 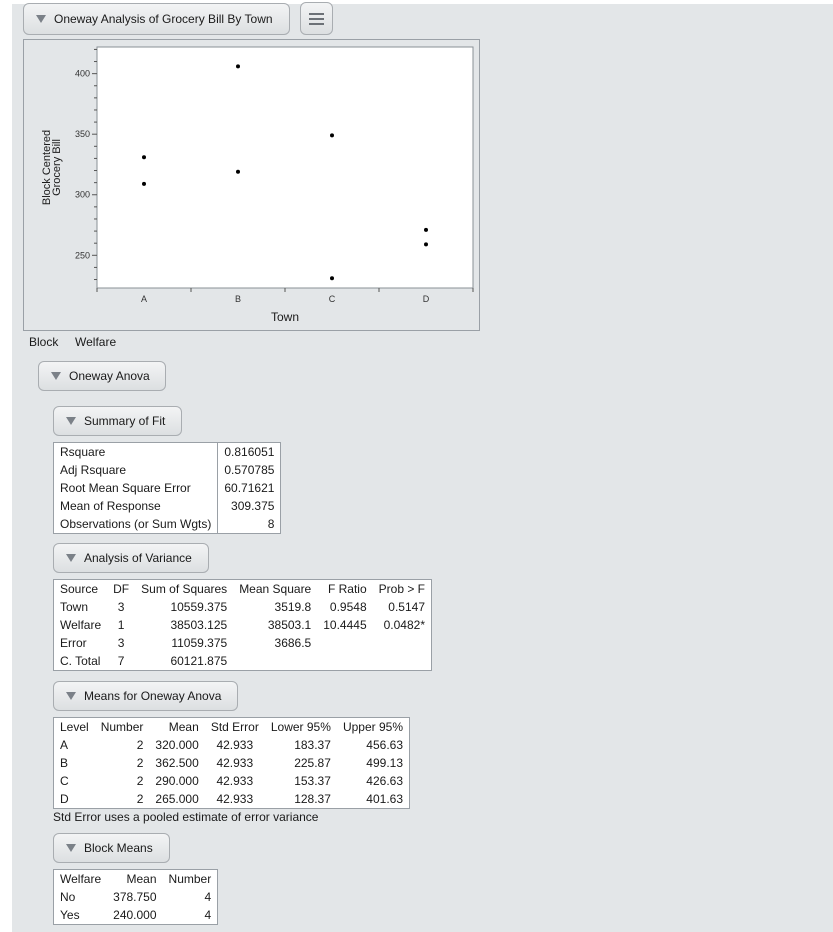 What do you see at coordinates (57, 167) in the screenshot?
I see `y-axis-title: Grocery Bill` at bounding box center [57, 167].